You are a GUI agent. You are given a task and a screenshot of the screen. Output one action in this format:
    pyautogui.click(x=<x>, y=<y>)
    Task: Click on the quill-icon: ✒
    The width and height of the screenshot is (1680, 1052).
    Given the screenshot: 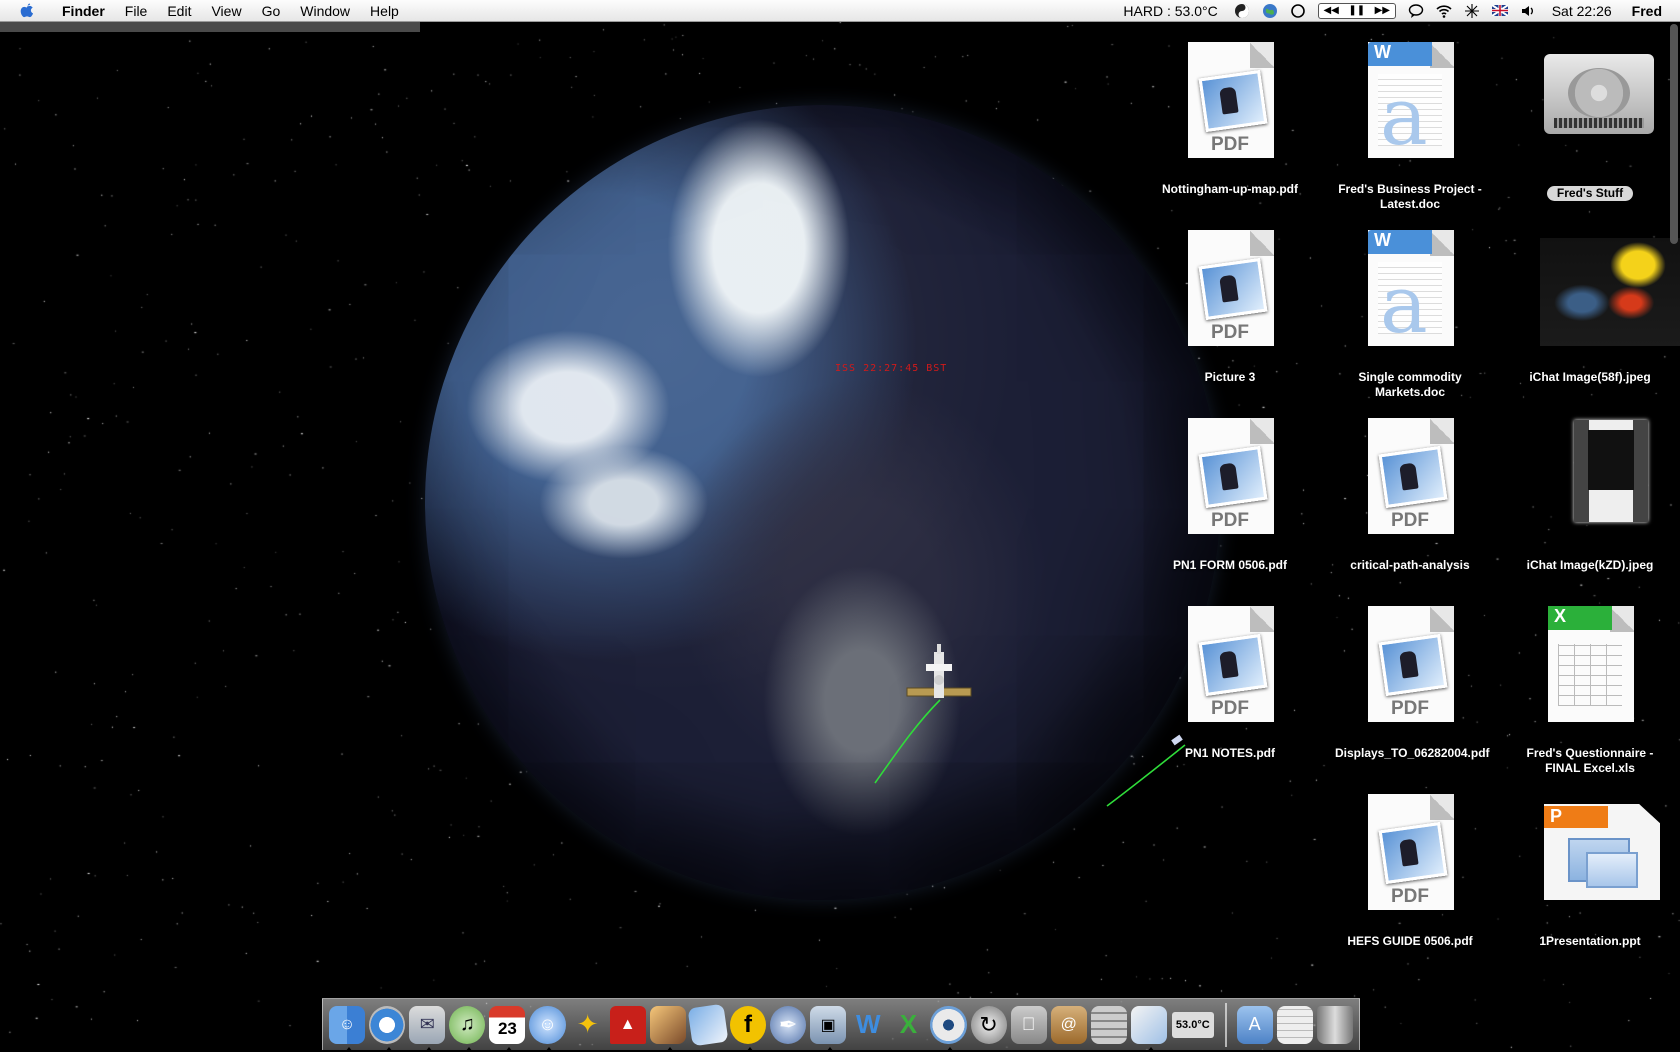 What is the action you would take?
    pyautogui.click(x=788, y=1024)
    